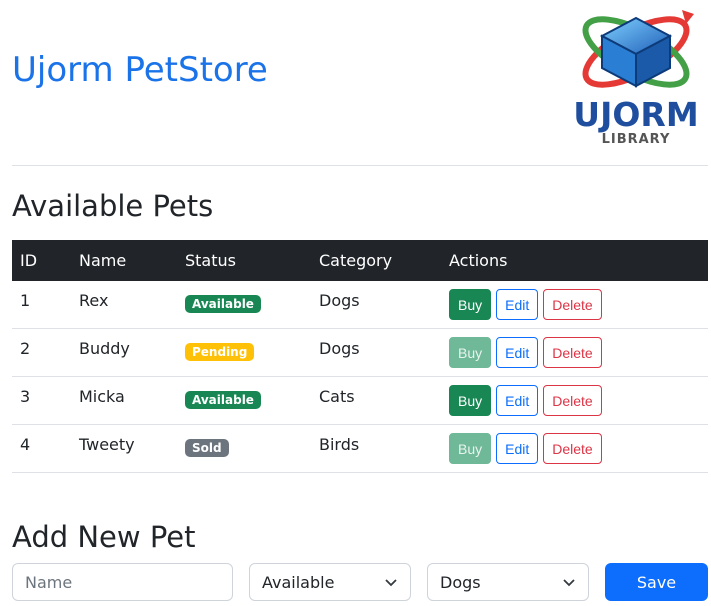  I want to click on available-pets-heading: Available Pets, so click(113, 206).